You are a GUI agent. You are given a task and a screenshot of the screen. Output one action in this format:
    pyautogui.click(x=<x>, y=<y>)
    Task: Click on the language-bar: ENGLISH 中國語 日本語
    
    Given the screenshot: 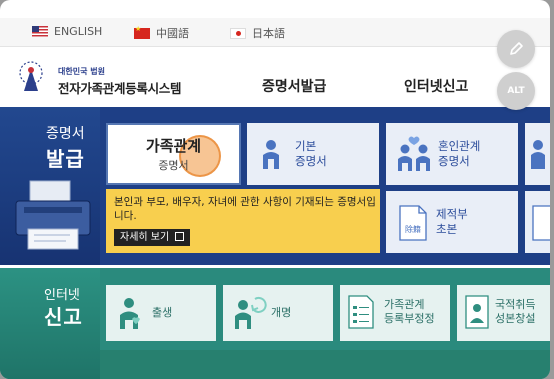 What is the action you would take?
    pyautogui.click(x=275, y=32)
    